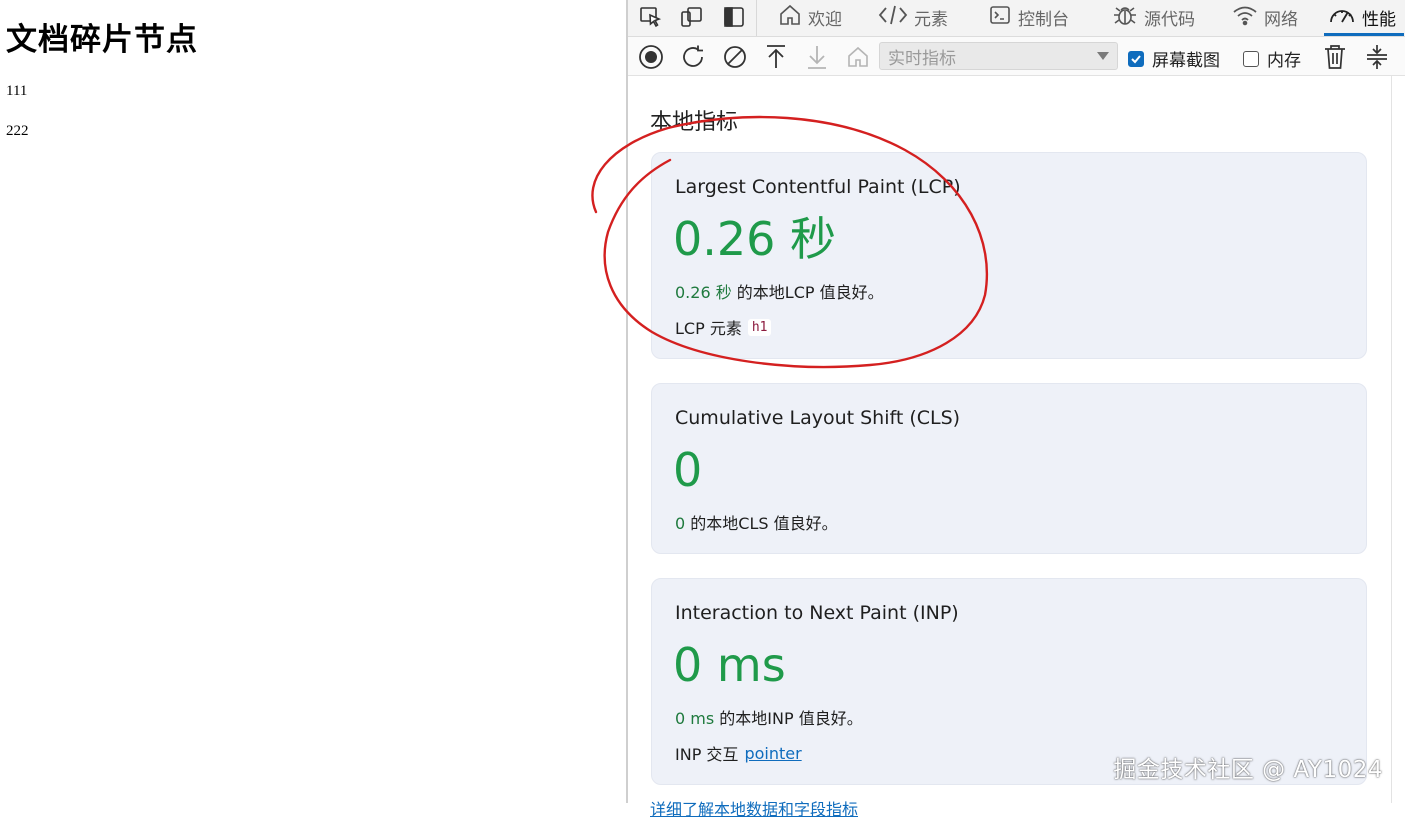  I want to click on select-value: 实时指标, so click(922, 58).